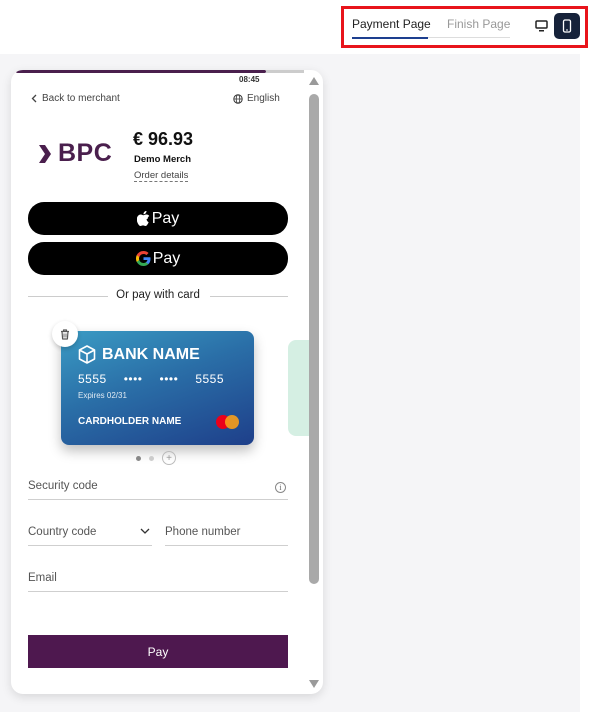  Describe the element at coordinates (141, 71) in the screenshot. I see `session-progress-bar` at that location.